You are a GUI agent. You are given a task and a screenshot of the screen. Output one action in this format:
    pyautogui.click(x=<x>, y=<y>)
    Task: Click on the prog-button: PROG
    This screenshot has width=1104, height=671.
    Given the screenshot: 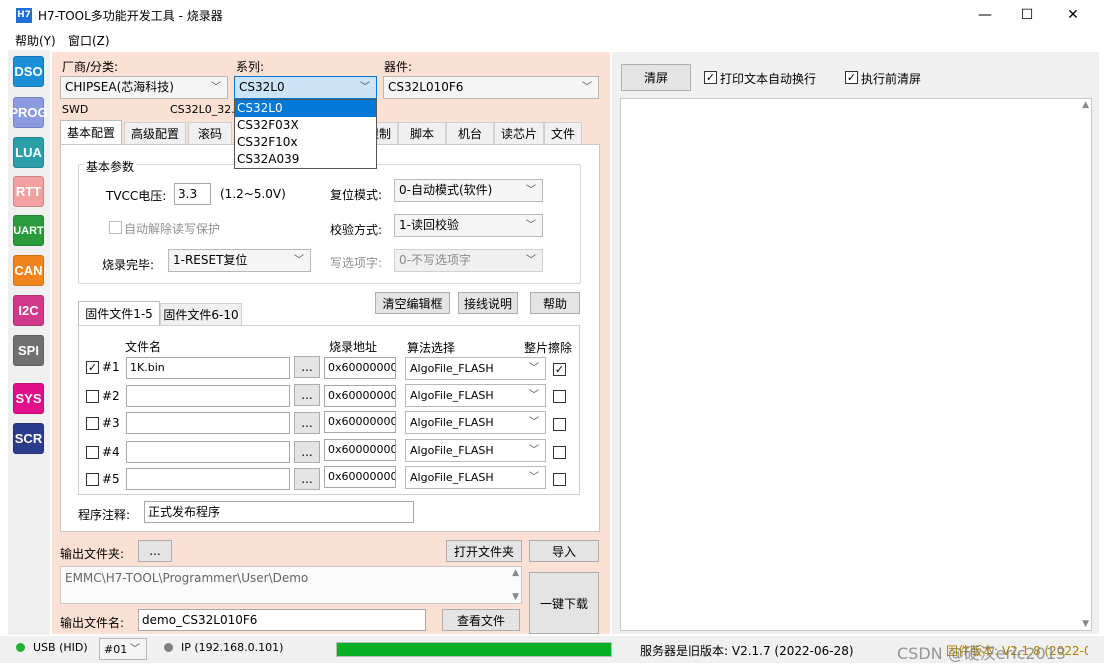 What is the action you would take?
    pyautogui.click(x=28, y=112)
    